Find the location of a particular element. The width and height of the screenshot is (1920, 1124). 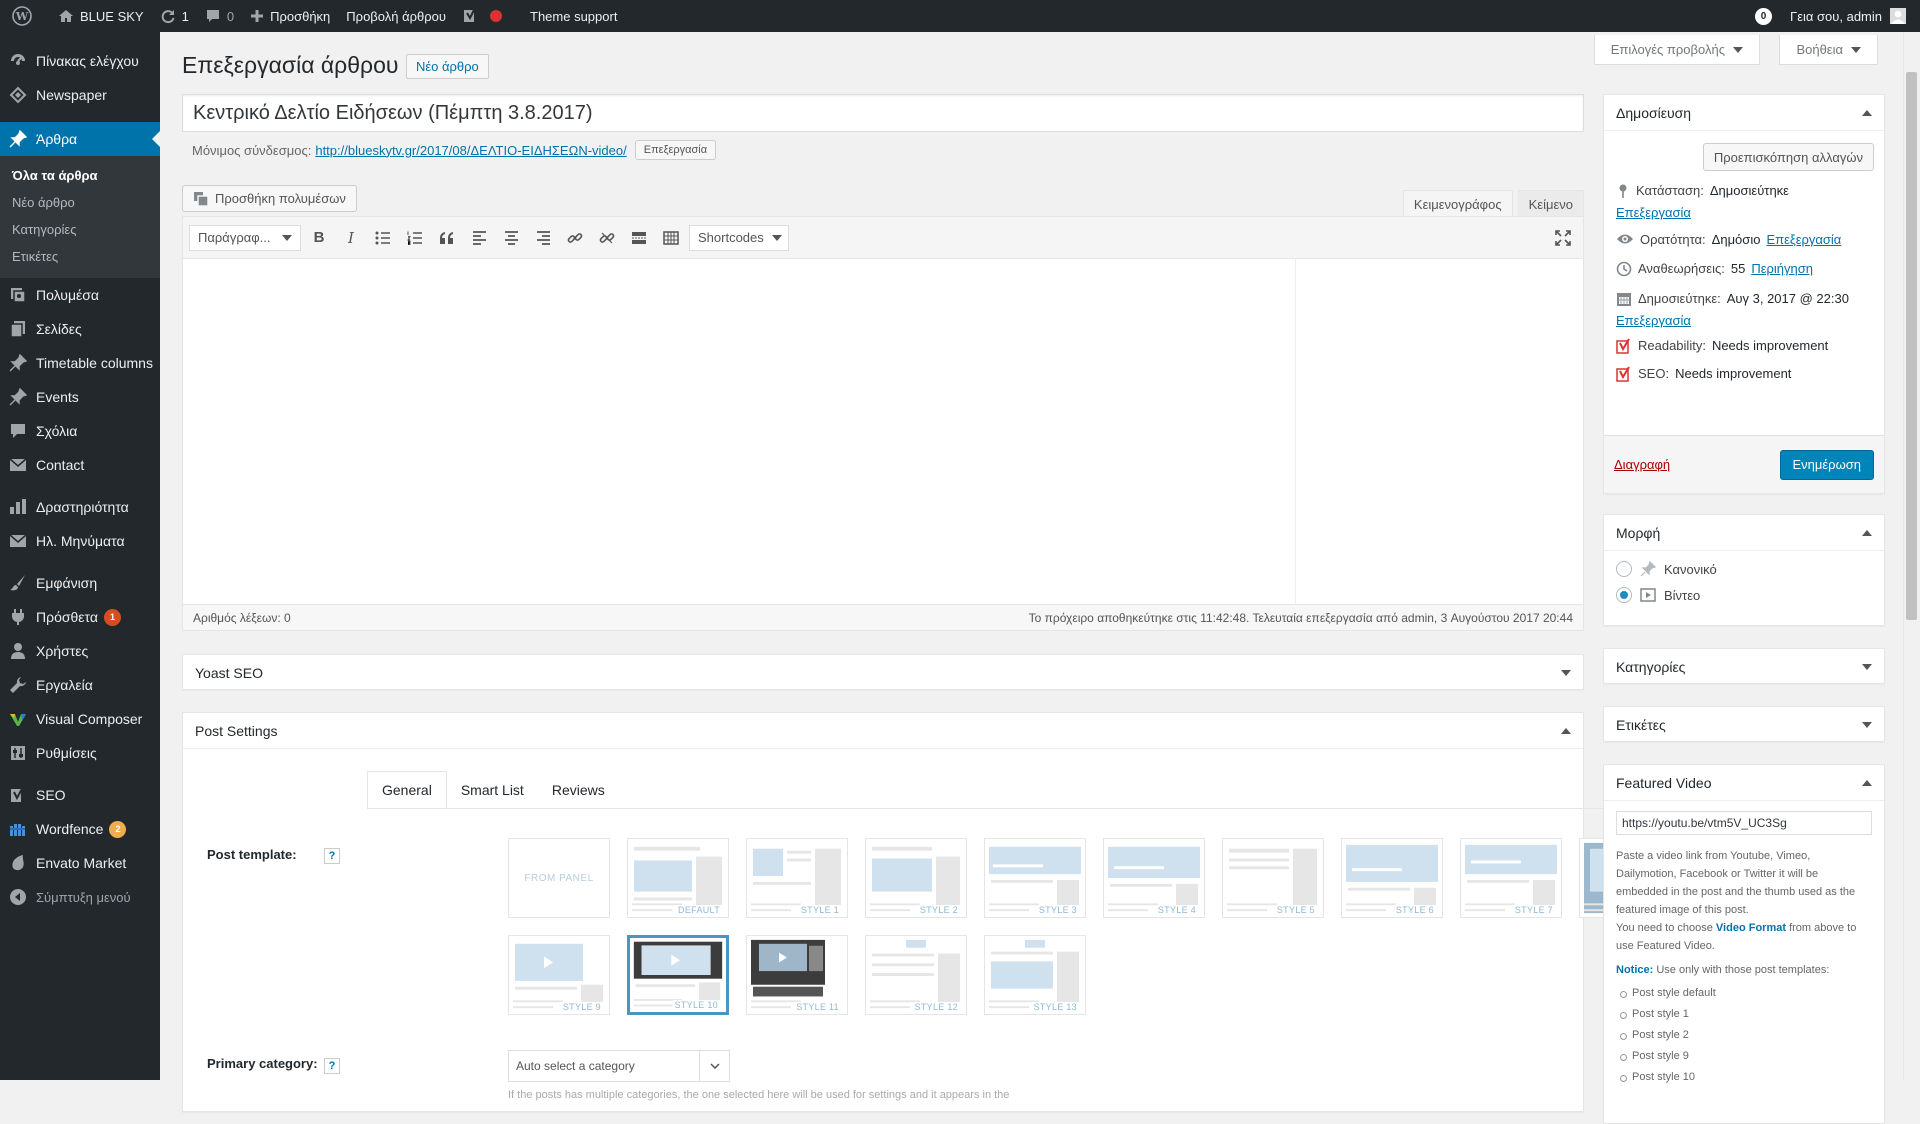

tab-general: General is located at coordinates (407, 790).